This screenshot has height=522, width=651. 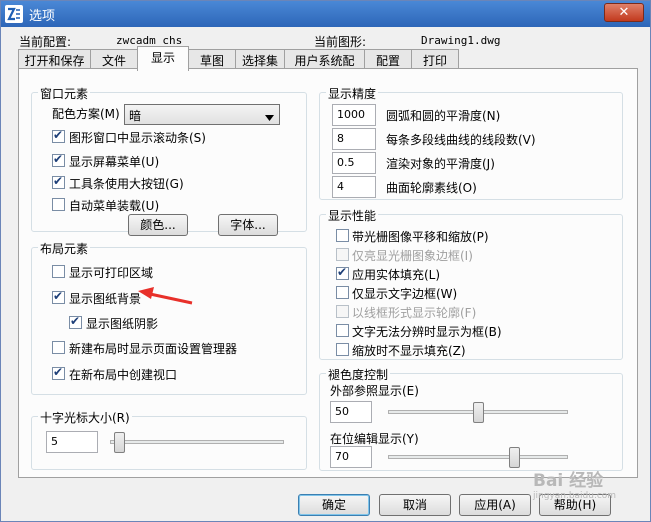 I want to click on scrollbars-label: 图形窗口中显示滚动条(S), so click(x=137, y=138).